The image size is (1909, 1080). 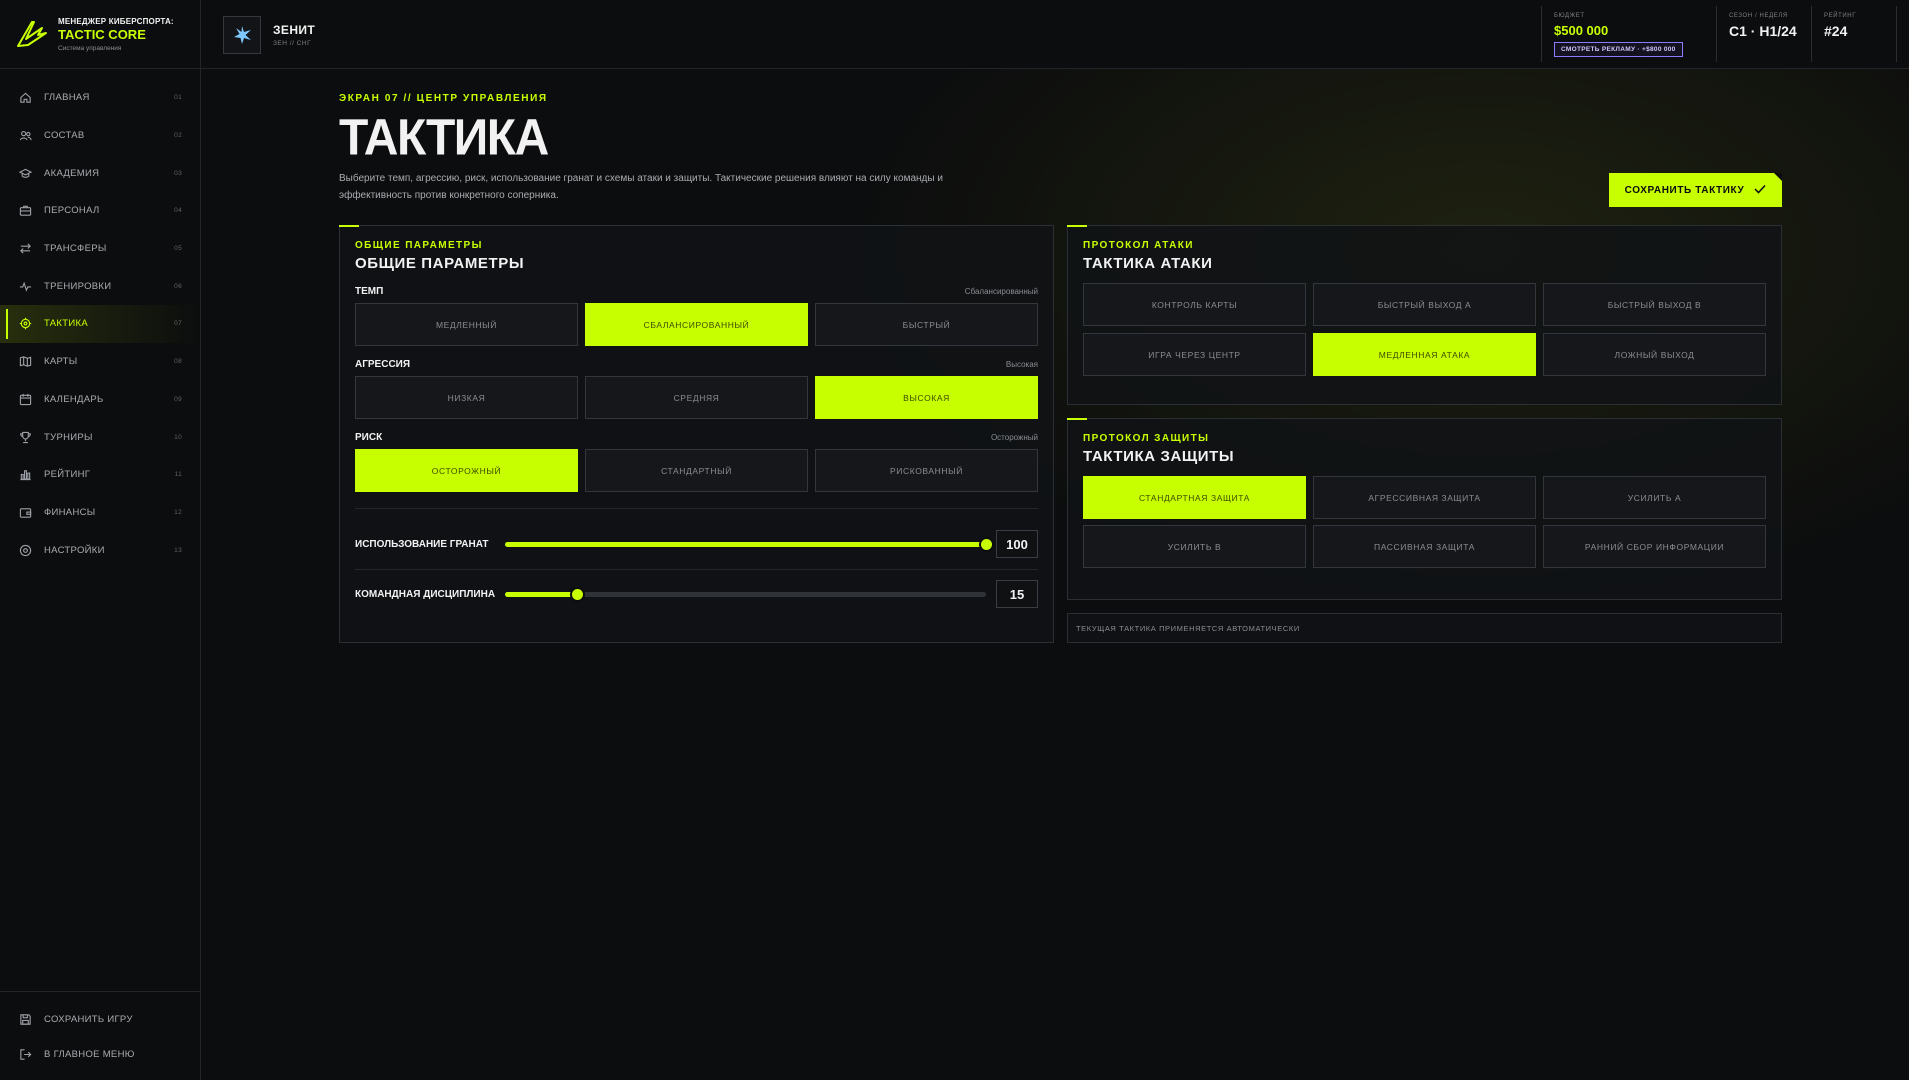 I want to click on users-icon, so click(x=25, y=136).